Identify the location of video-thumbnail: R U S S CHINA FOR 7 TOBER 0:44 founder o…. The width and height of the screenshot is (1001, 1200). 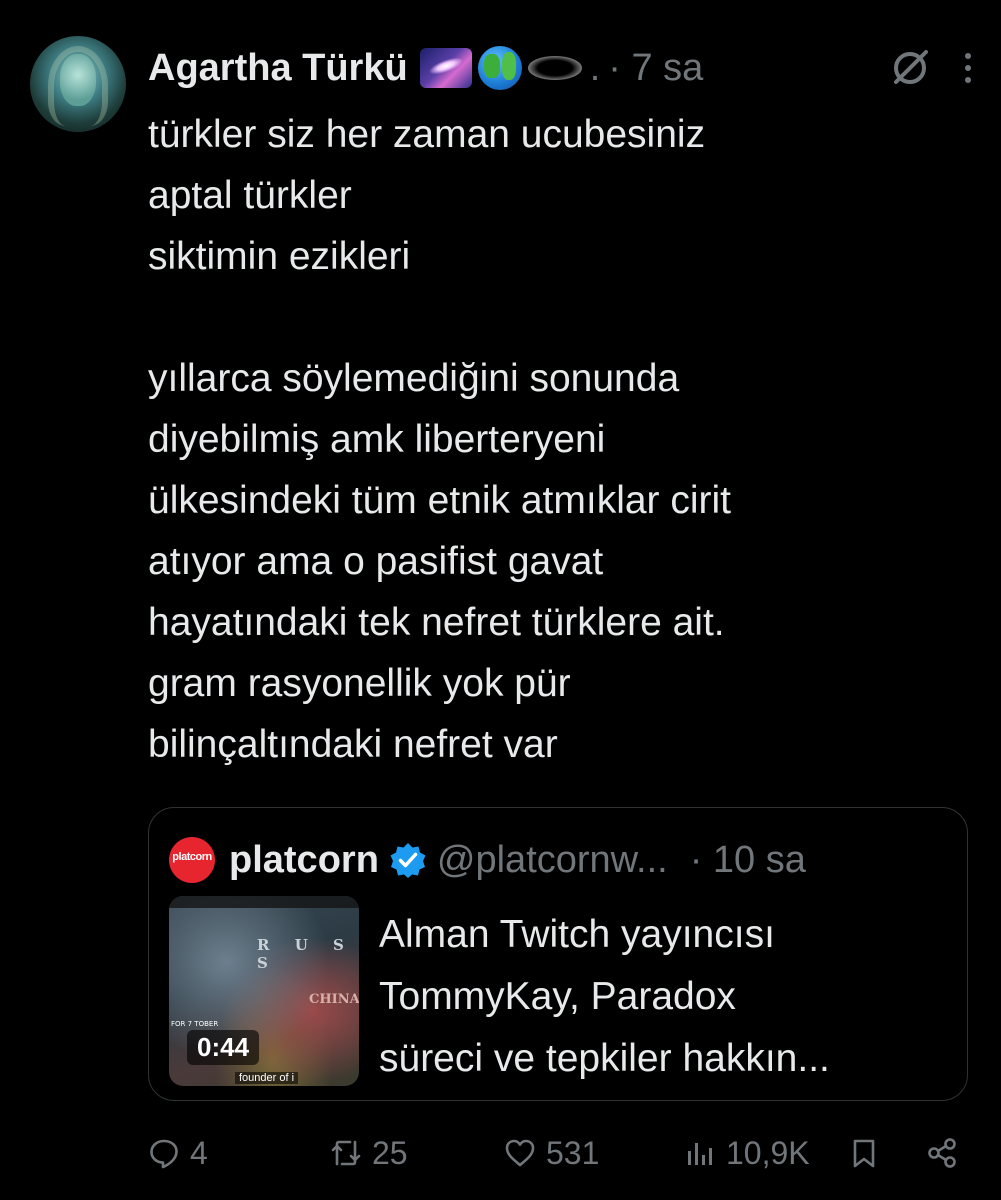
(264, 991).